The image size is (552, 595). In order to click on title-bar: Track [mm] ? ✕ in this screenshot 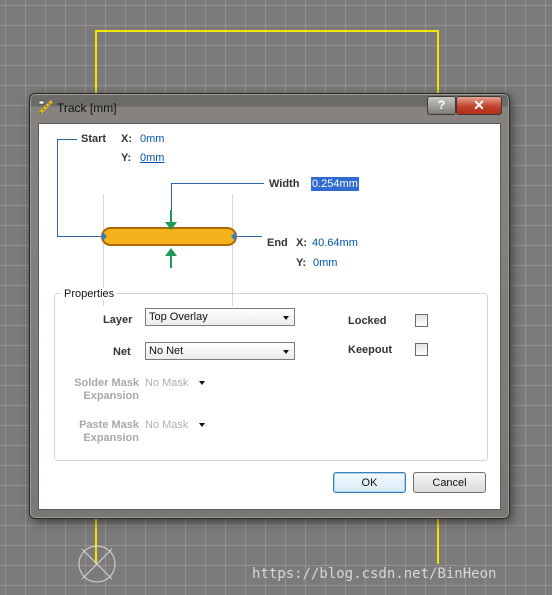, I will do `click(269, 108)`.